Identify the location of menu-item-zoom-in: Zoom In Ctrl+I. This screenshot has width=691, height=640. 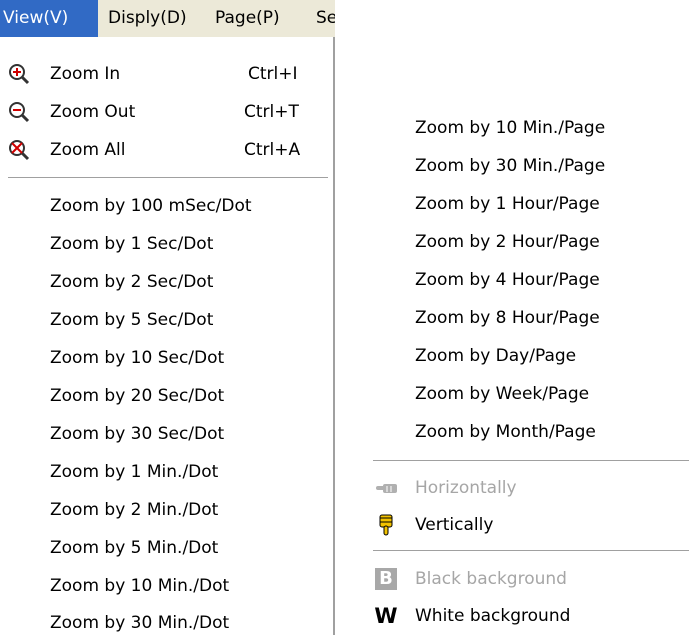
(166, 74).